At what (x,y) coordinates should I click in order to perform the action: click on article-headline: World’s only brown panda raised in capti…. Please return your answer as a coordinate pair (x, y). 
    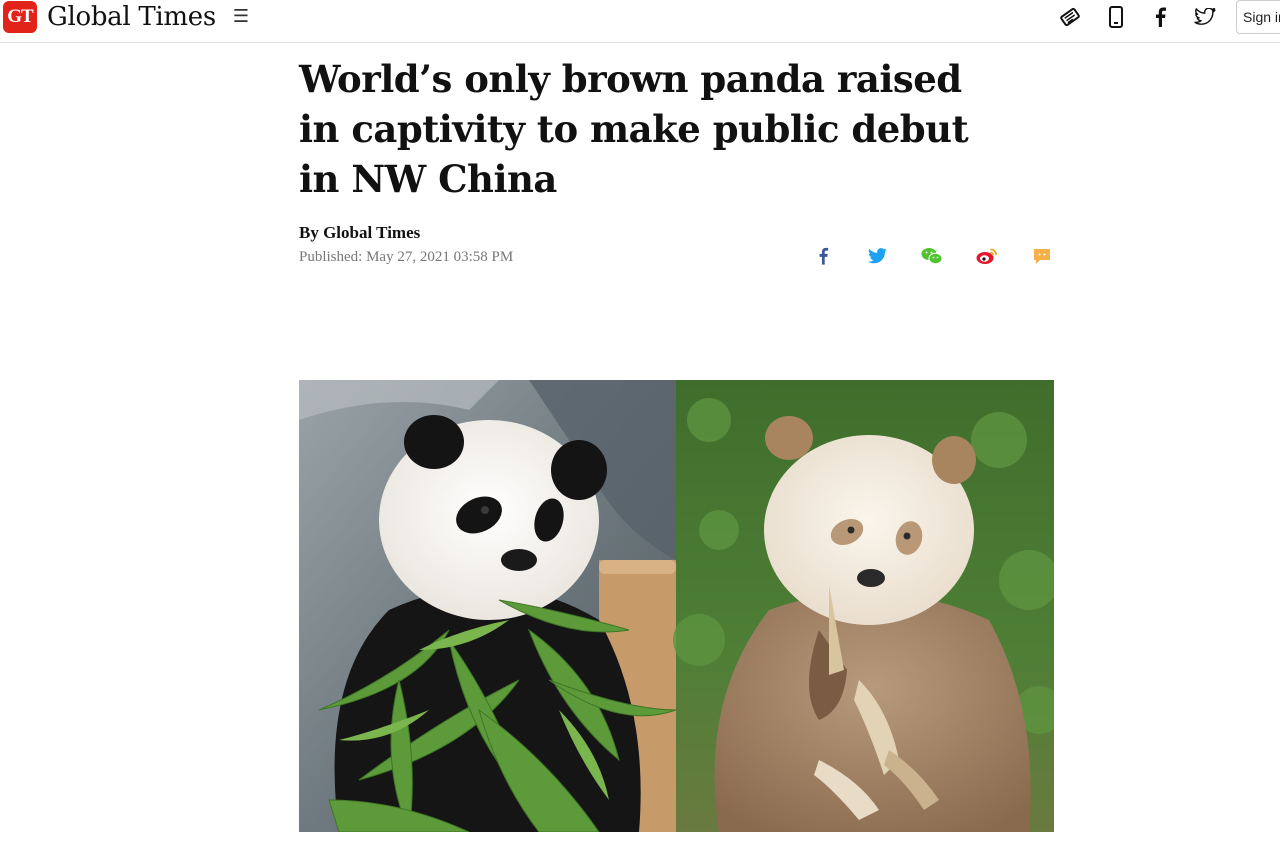
    Looking at the image, I should click on (634, 129).